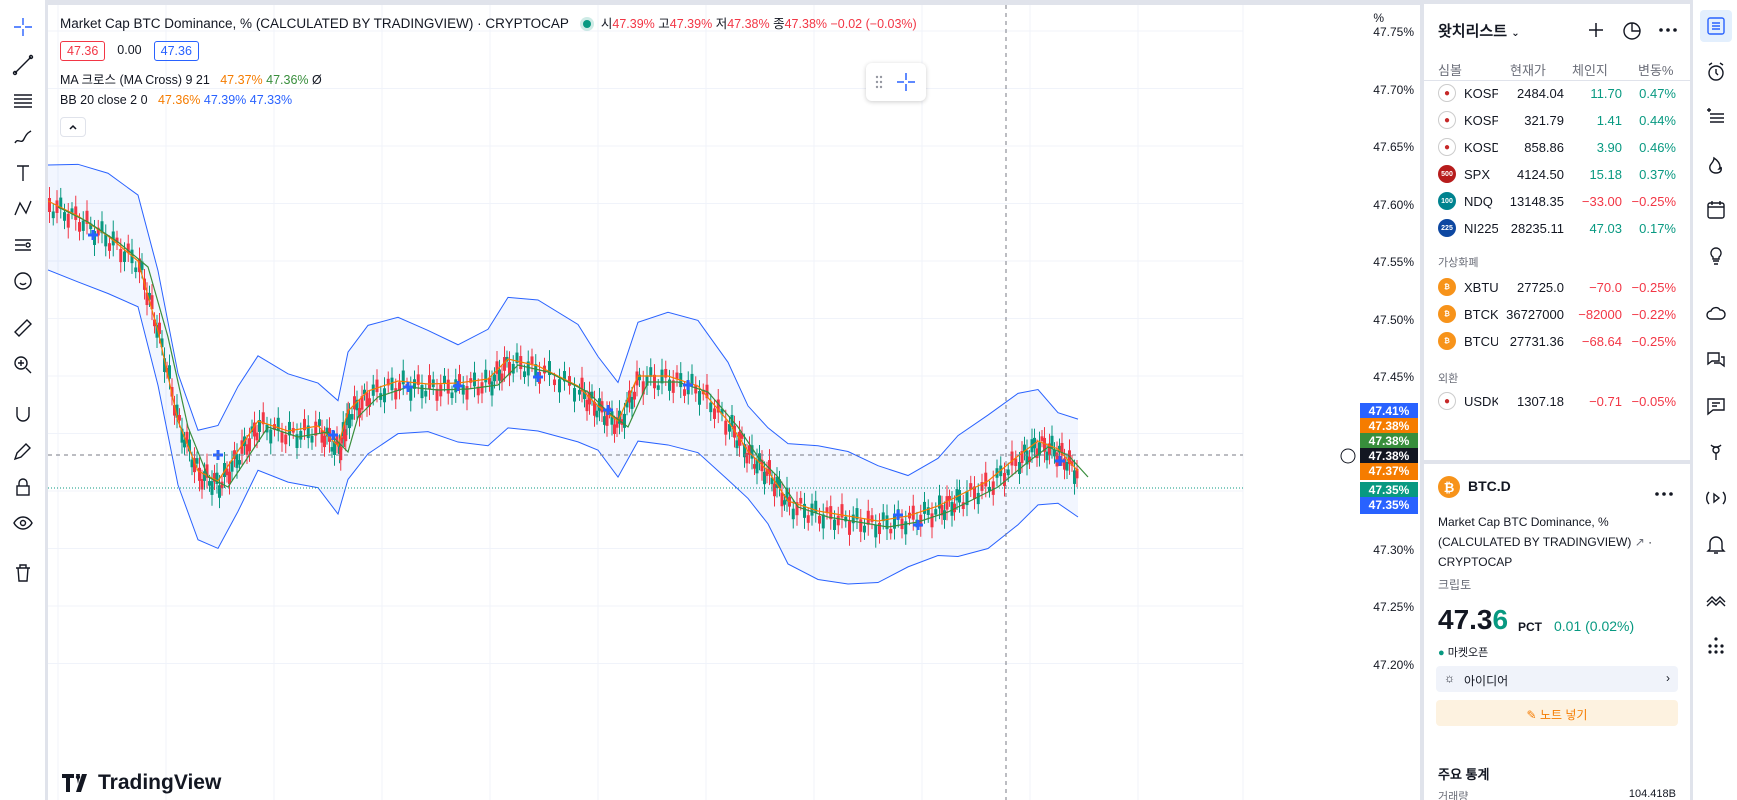  What do you see at coordinates (1594, 626) in the screenshot?
I see `detail-change: 0.01 (0.02%)` at bounding box center [1594, 626].